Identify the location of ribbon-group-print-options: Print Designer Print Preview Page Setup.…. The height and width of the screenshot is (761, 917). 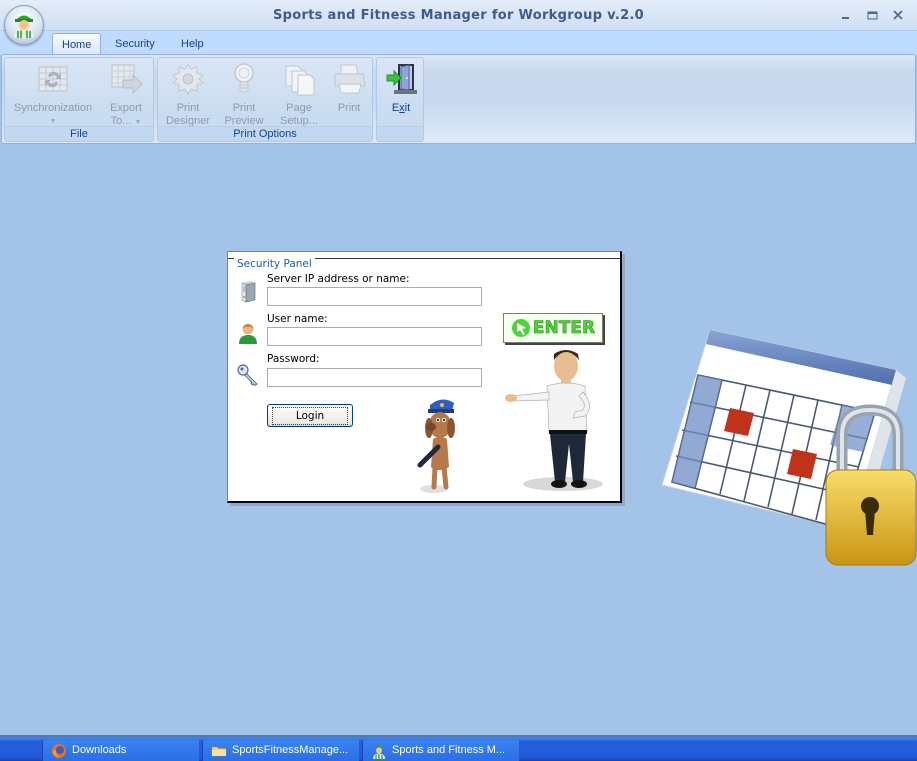
(265, 99).